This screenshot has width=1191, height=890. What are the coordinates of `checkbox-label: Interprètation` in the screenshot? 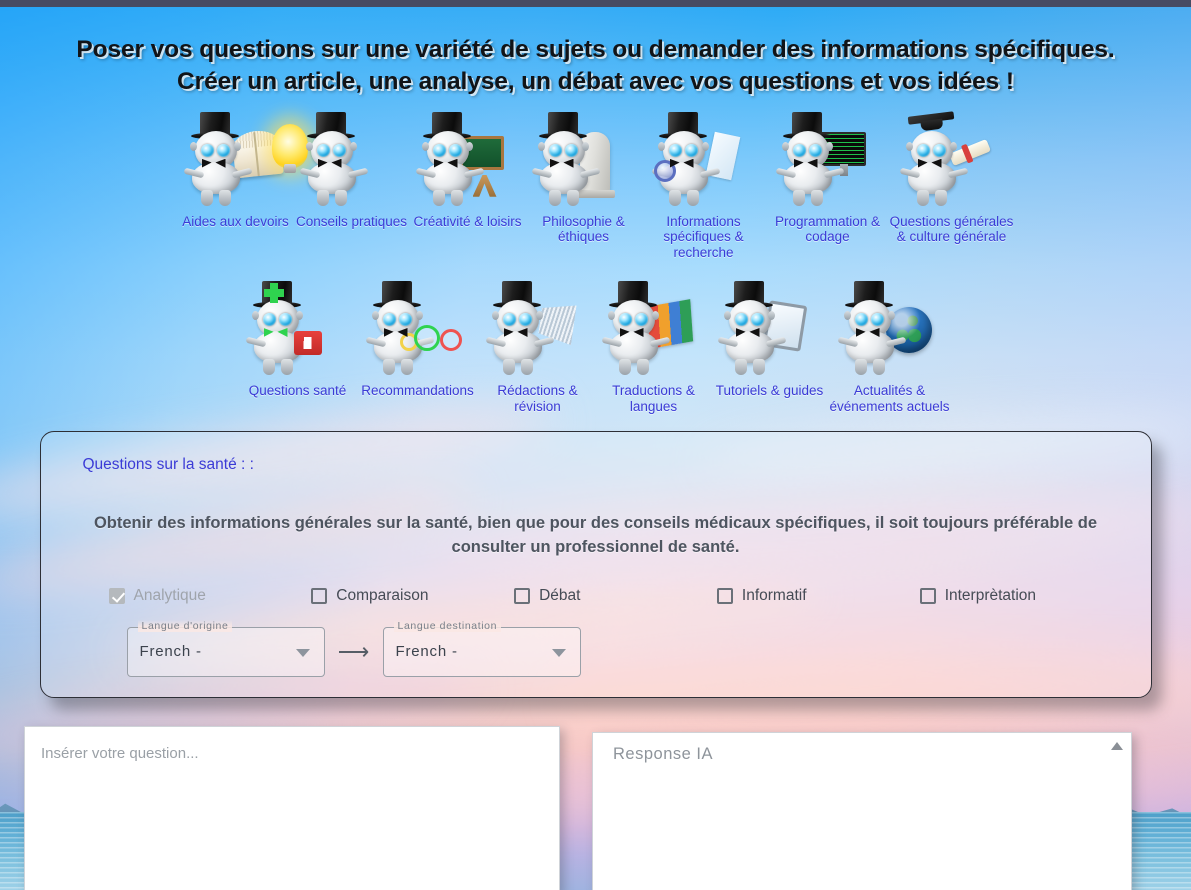 It's located at (990, 596).